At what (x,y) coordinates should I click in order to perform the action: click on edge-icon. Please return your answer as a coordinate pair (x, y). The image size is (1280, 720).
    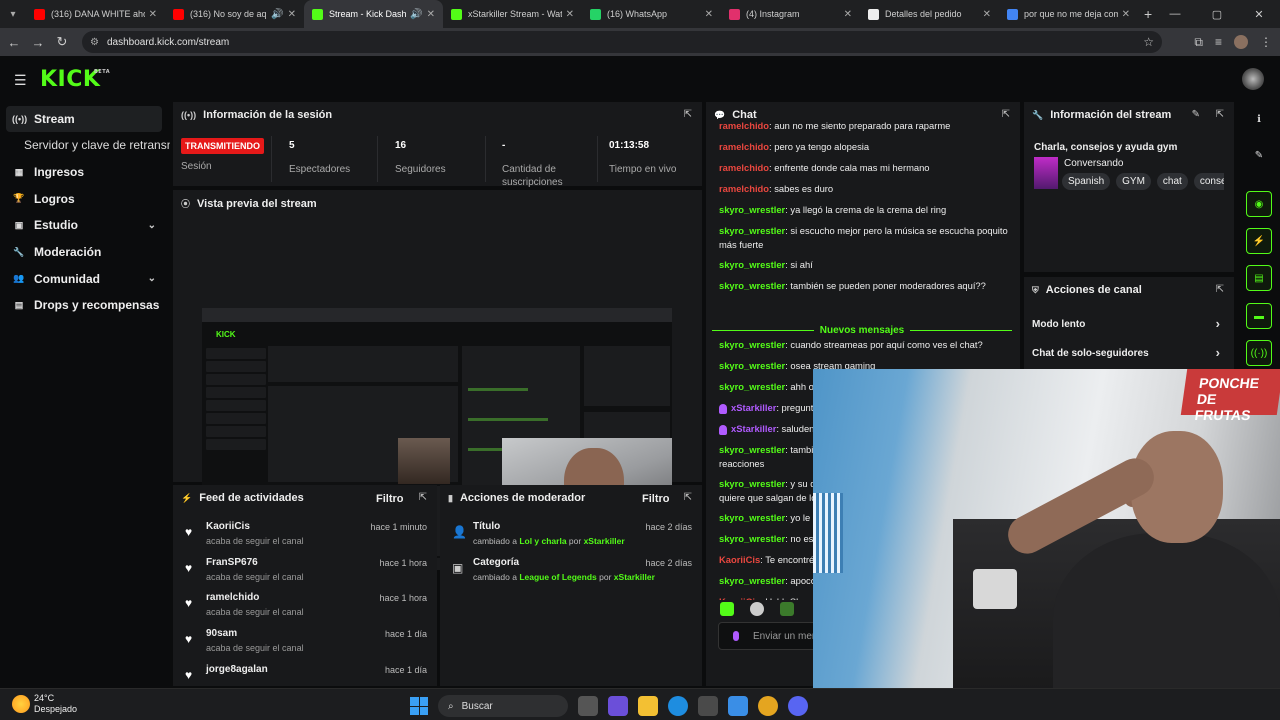
    Looking at the image, I should click on (678, 706).